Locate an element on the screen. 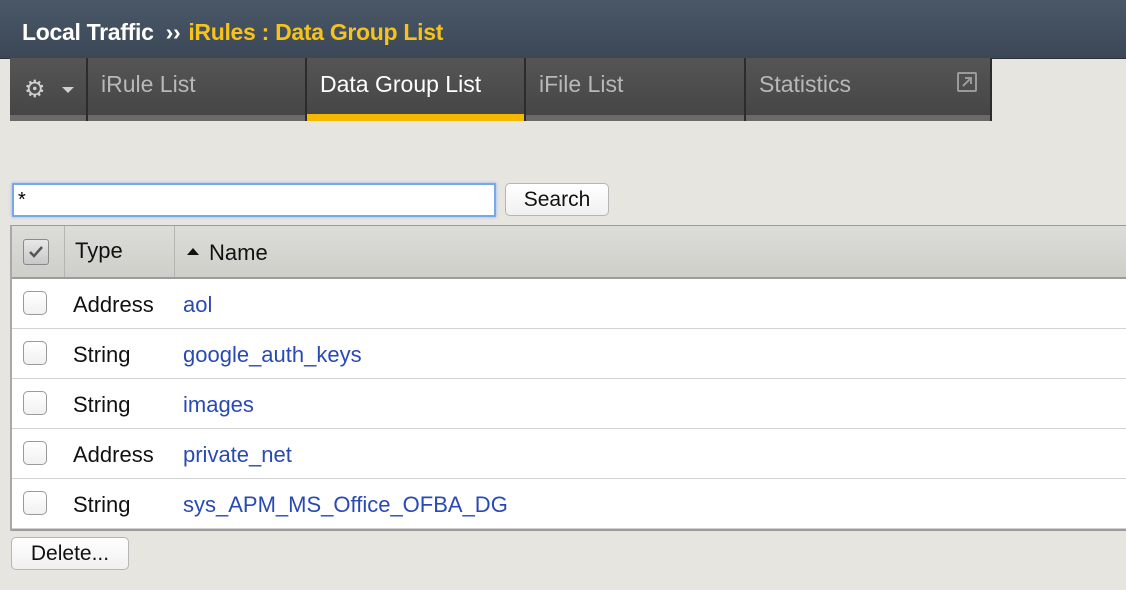 The width and height of the screenshot is (1126, 590). select-all-checkbox is located at coordinates (36, 252).